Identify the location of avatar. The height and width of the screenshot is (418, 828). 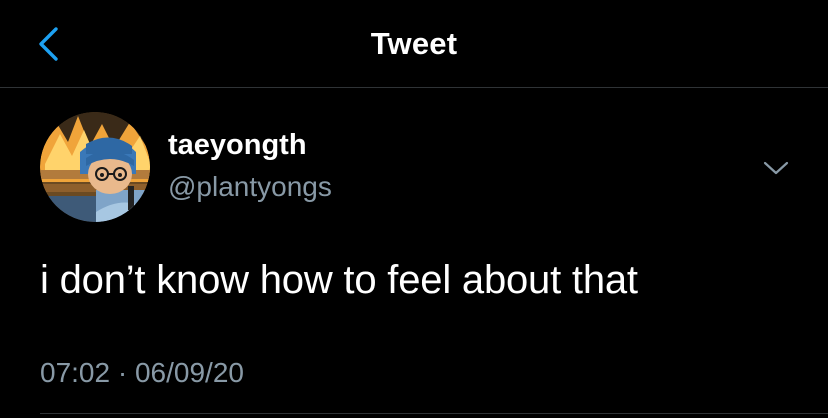
(95, 167).